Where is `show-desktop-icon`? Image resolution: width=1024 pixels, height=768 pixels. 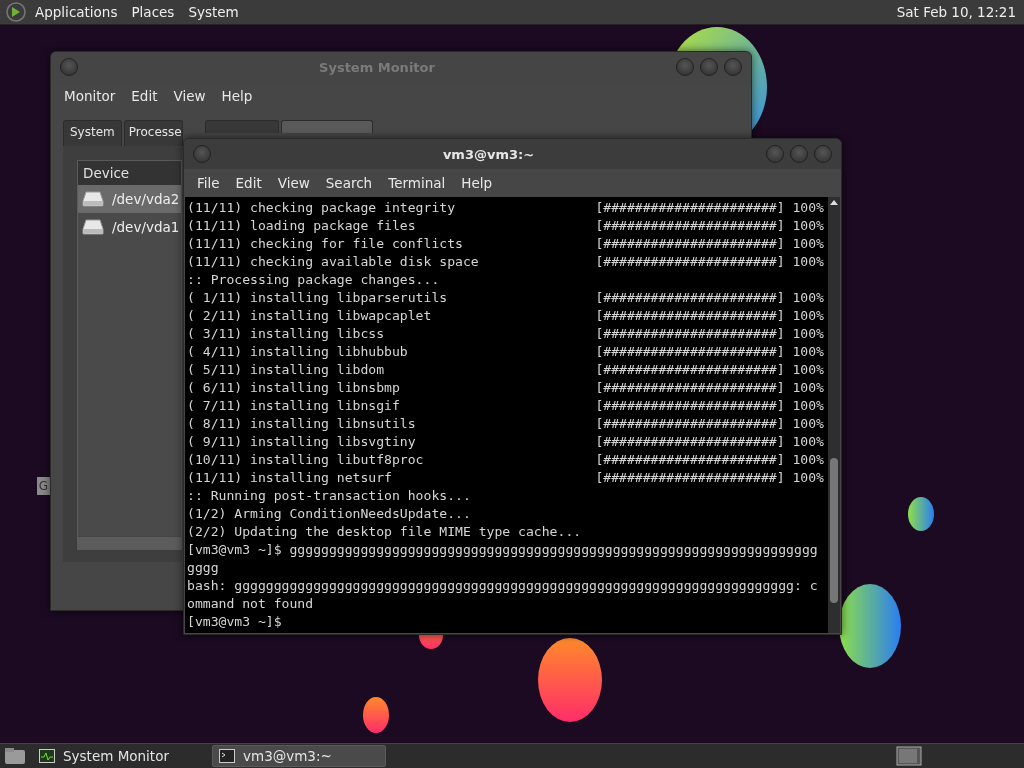 show-desktop-icon is located at coordinates (15, 756).